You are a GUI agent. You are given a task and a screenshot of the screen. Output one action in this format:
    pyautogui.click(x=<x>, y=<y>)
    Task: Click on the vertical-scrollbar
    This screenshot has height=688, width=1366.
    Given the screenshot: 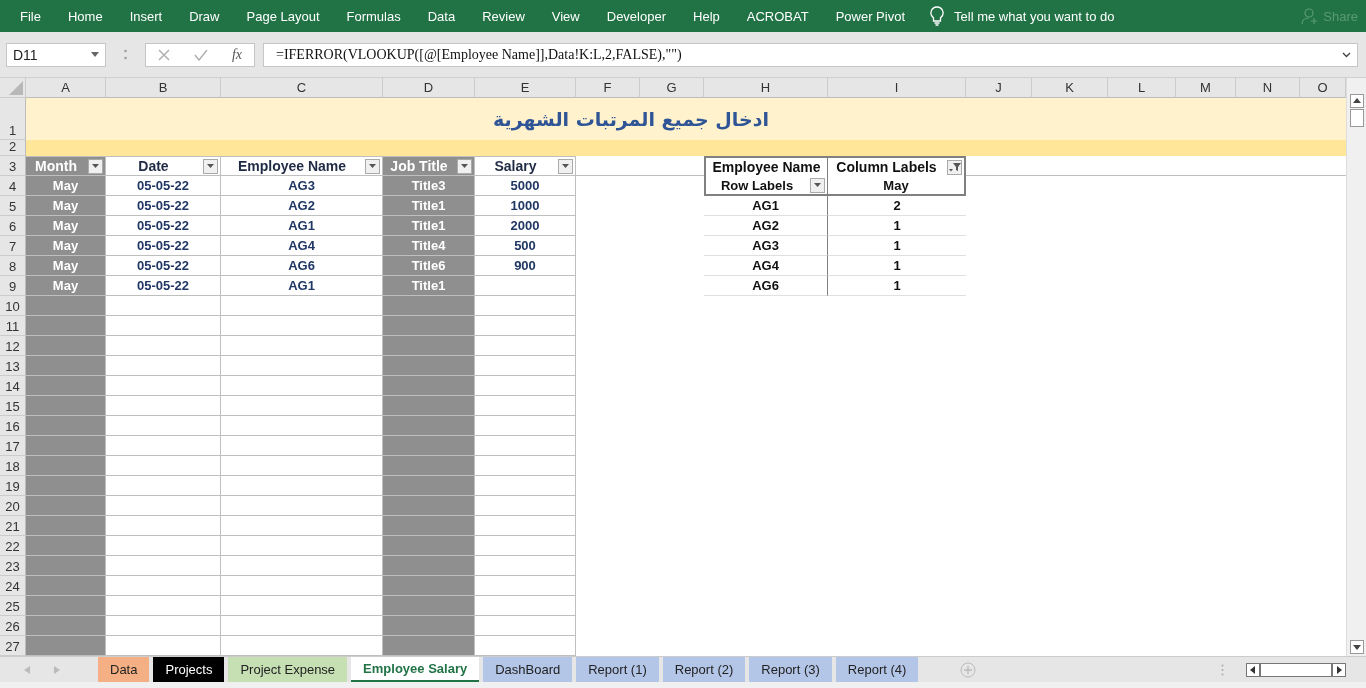 What is the action you would take?
    pyautogui.click(x=1356, y=367)
    